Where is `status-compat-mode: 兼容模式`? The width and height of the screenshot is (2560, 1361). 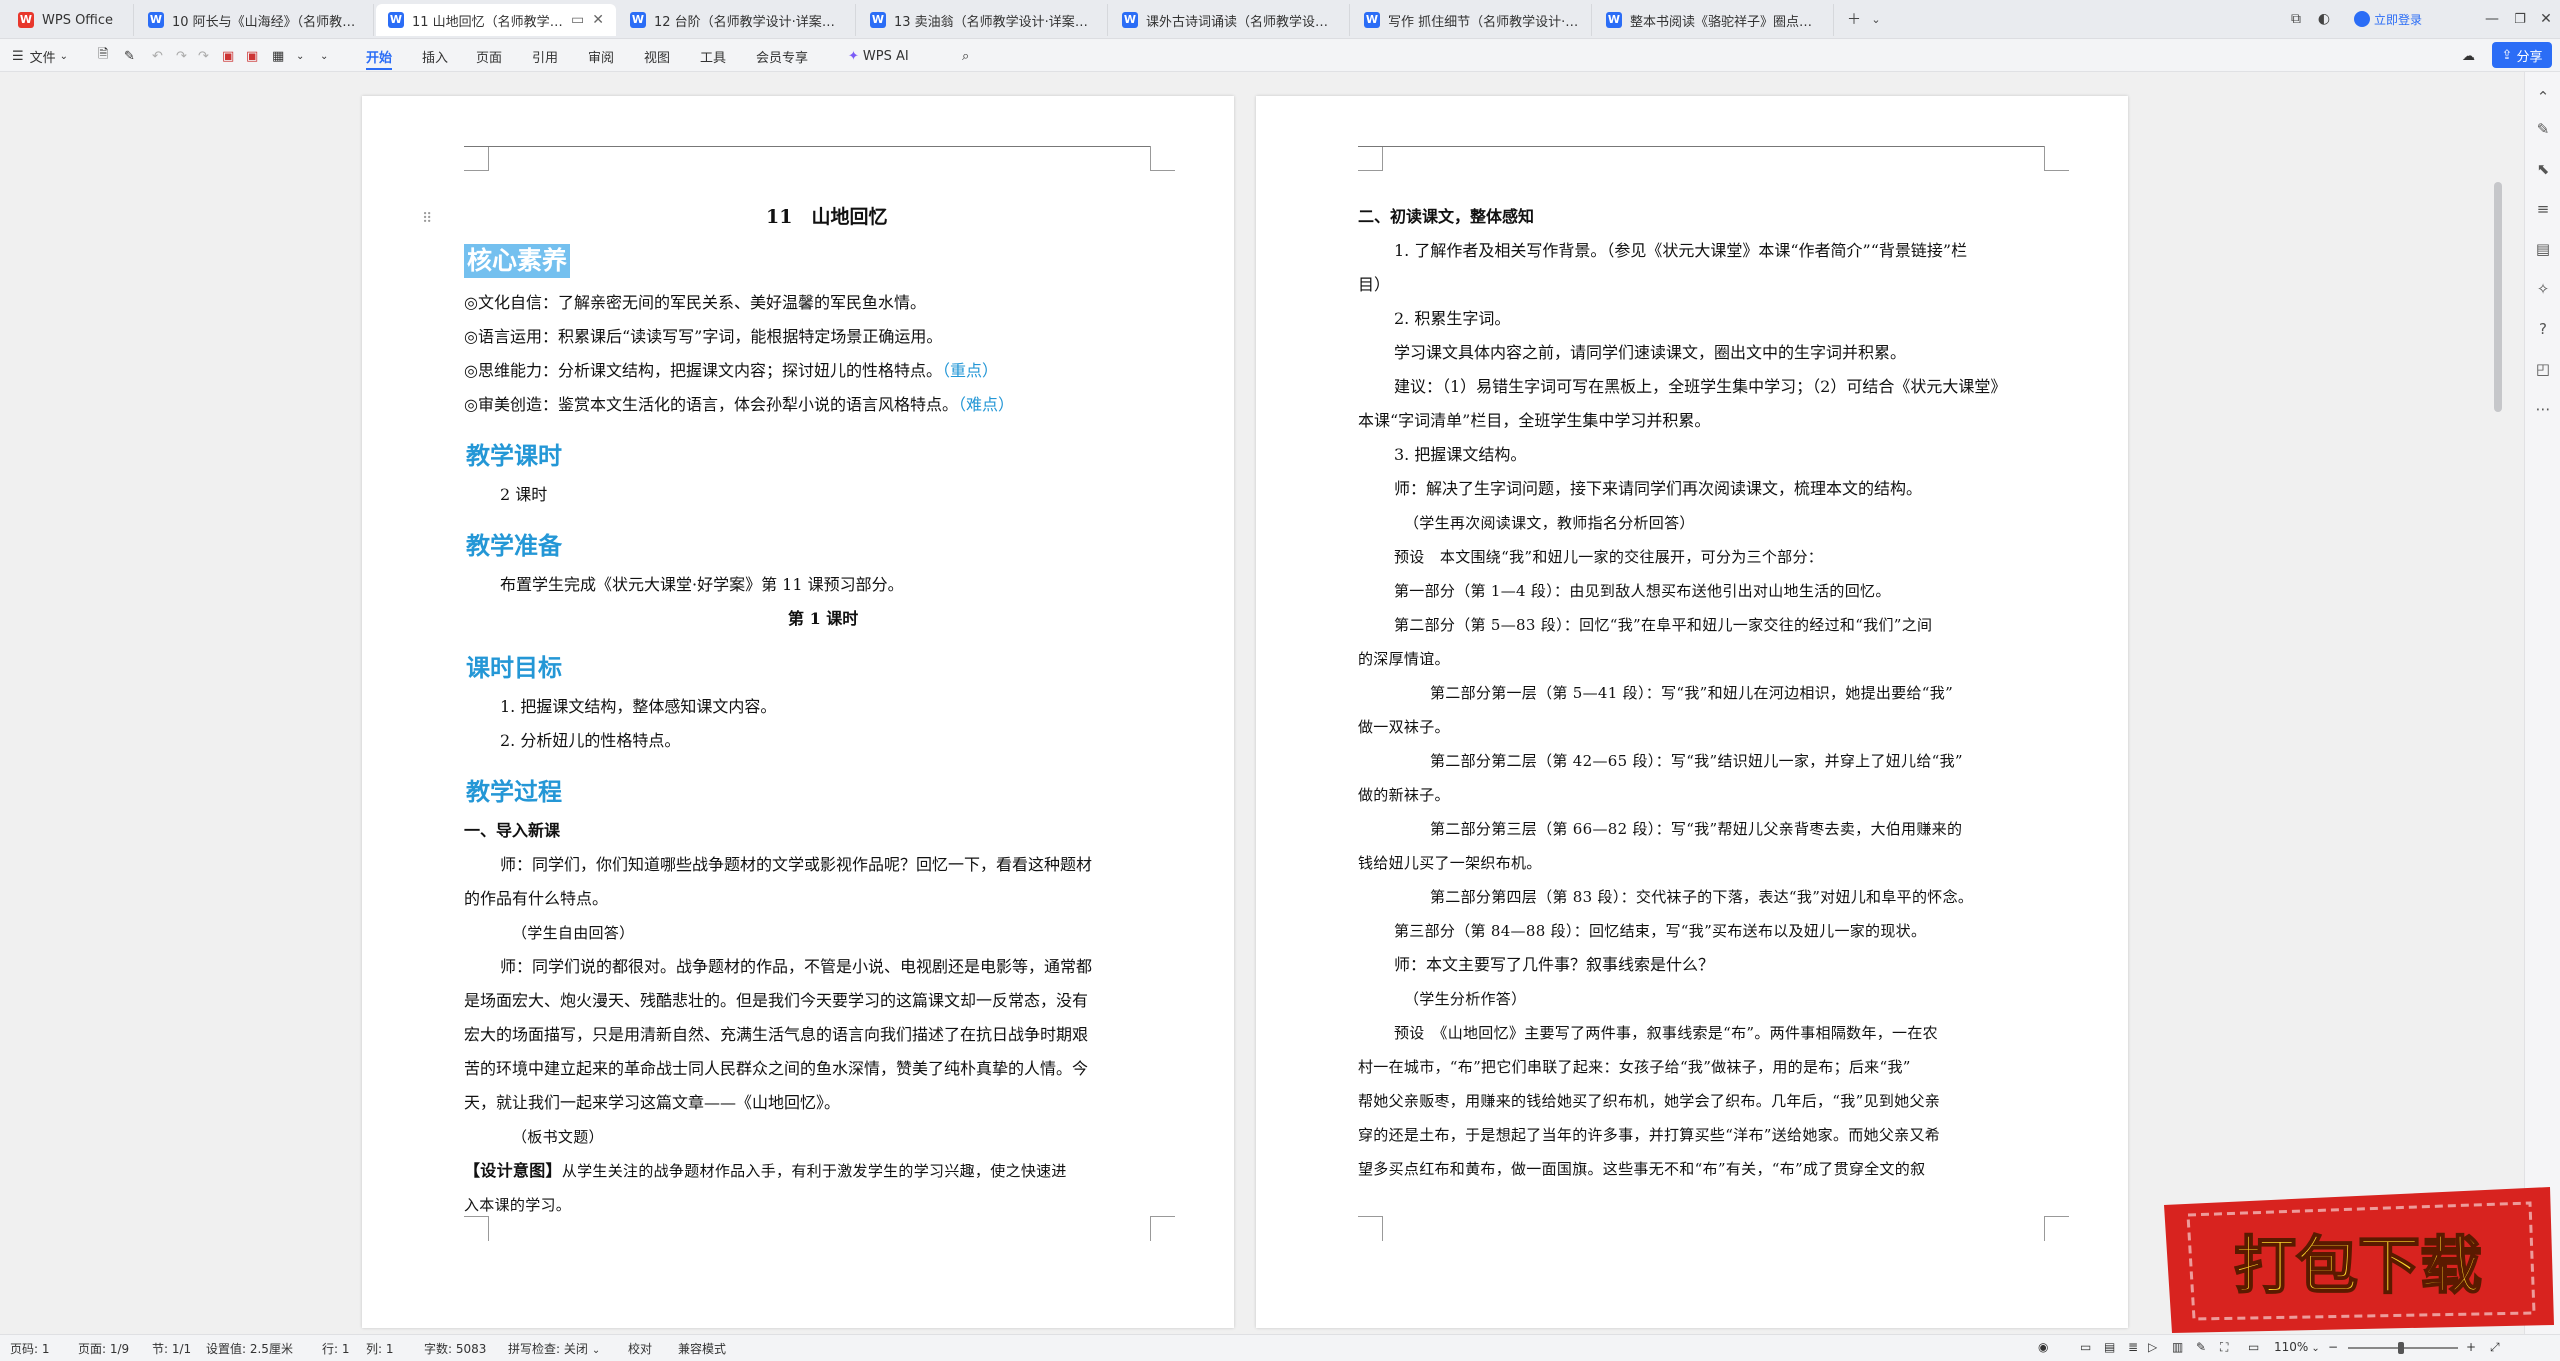
status-compat-mode: 兼容模式 is located at coordinates (702, 1348).